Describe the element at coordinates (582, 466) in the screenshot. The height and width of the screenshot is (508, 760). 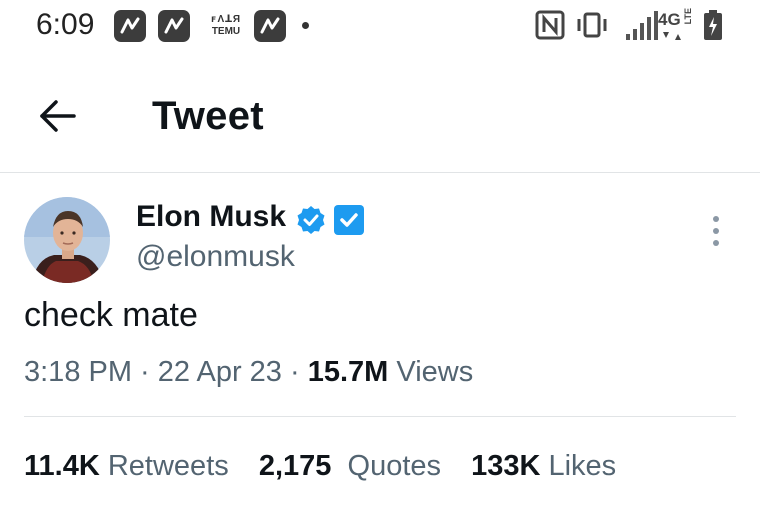
I see `likes-label: Likes` at that location.